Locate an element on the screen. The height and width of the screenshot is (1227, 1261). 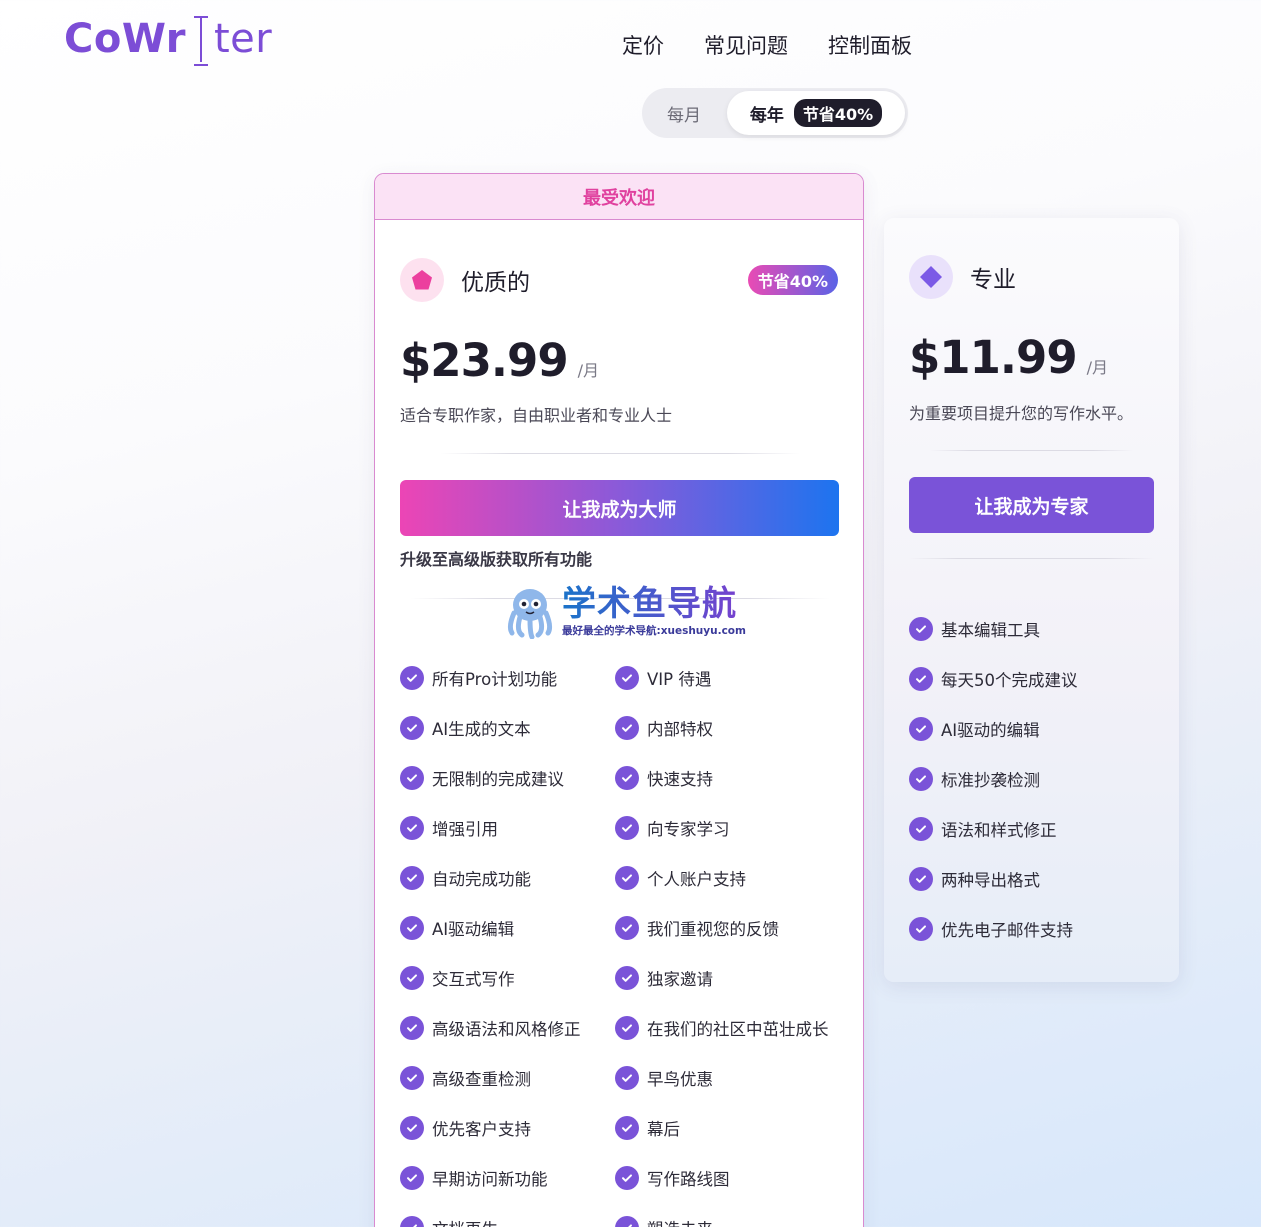
main-nav: 定价 常见问题 控制面板 is located at coordinates (767, 45).